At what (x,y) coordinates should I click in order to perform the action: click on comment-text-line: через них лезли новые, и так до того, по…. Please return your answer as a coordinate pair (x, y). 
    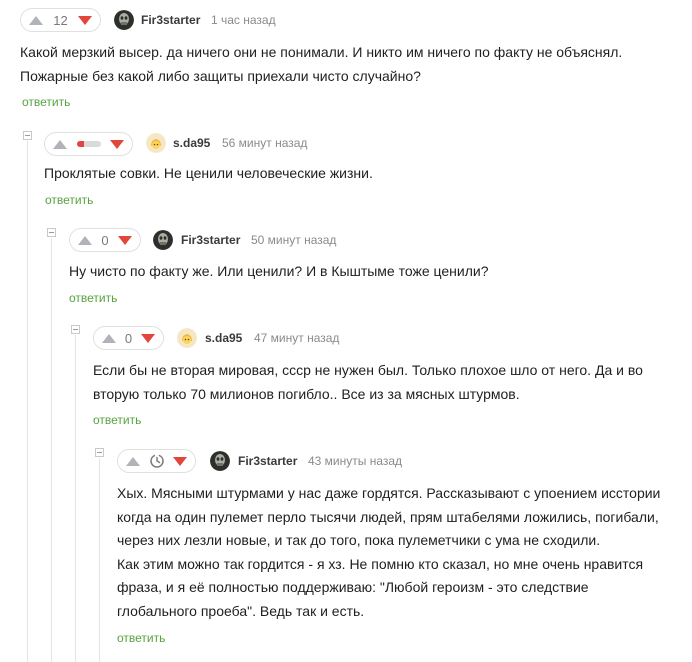
    Looking at the image, I should click on (359, 540).